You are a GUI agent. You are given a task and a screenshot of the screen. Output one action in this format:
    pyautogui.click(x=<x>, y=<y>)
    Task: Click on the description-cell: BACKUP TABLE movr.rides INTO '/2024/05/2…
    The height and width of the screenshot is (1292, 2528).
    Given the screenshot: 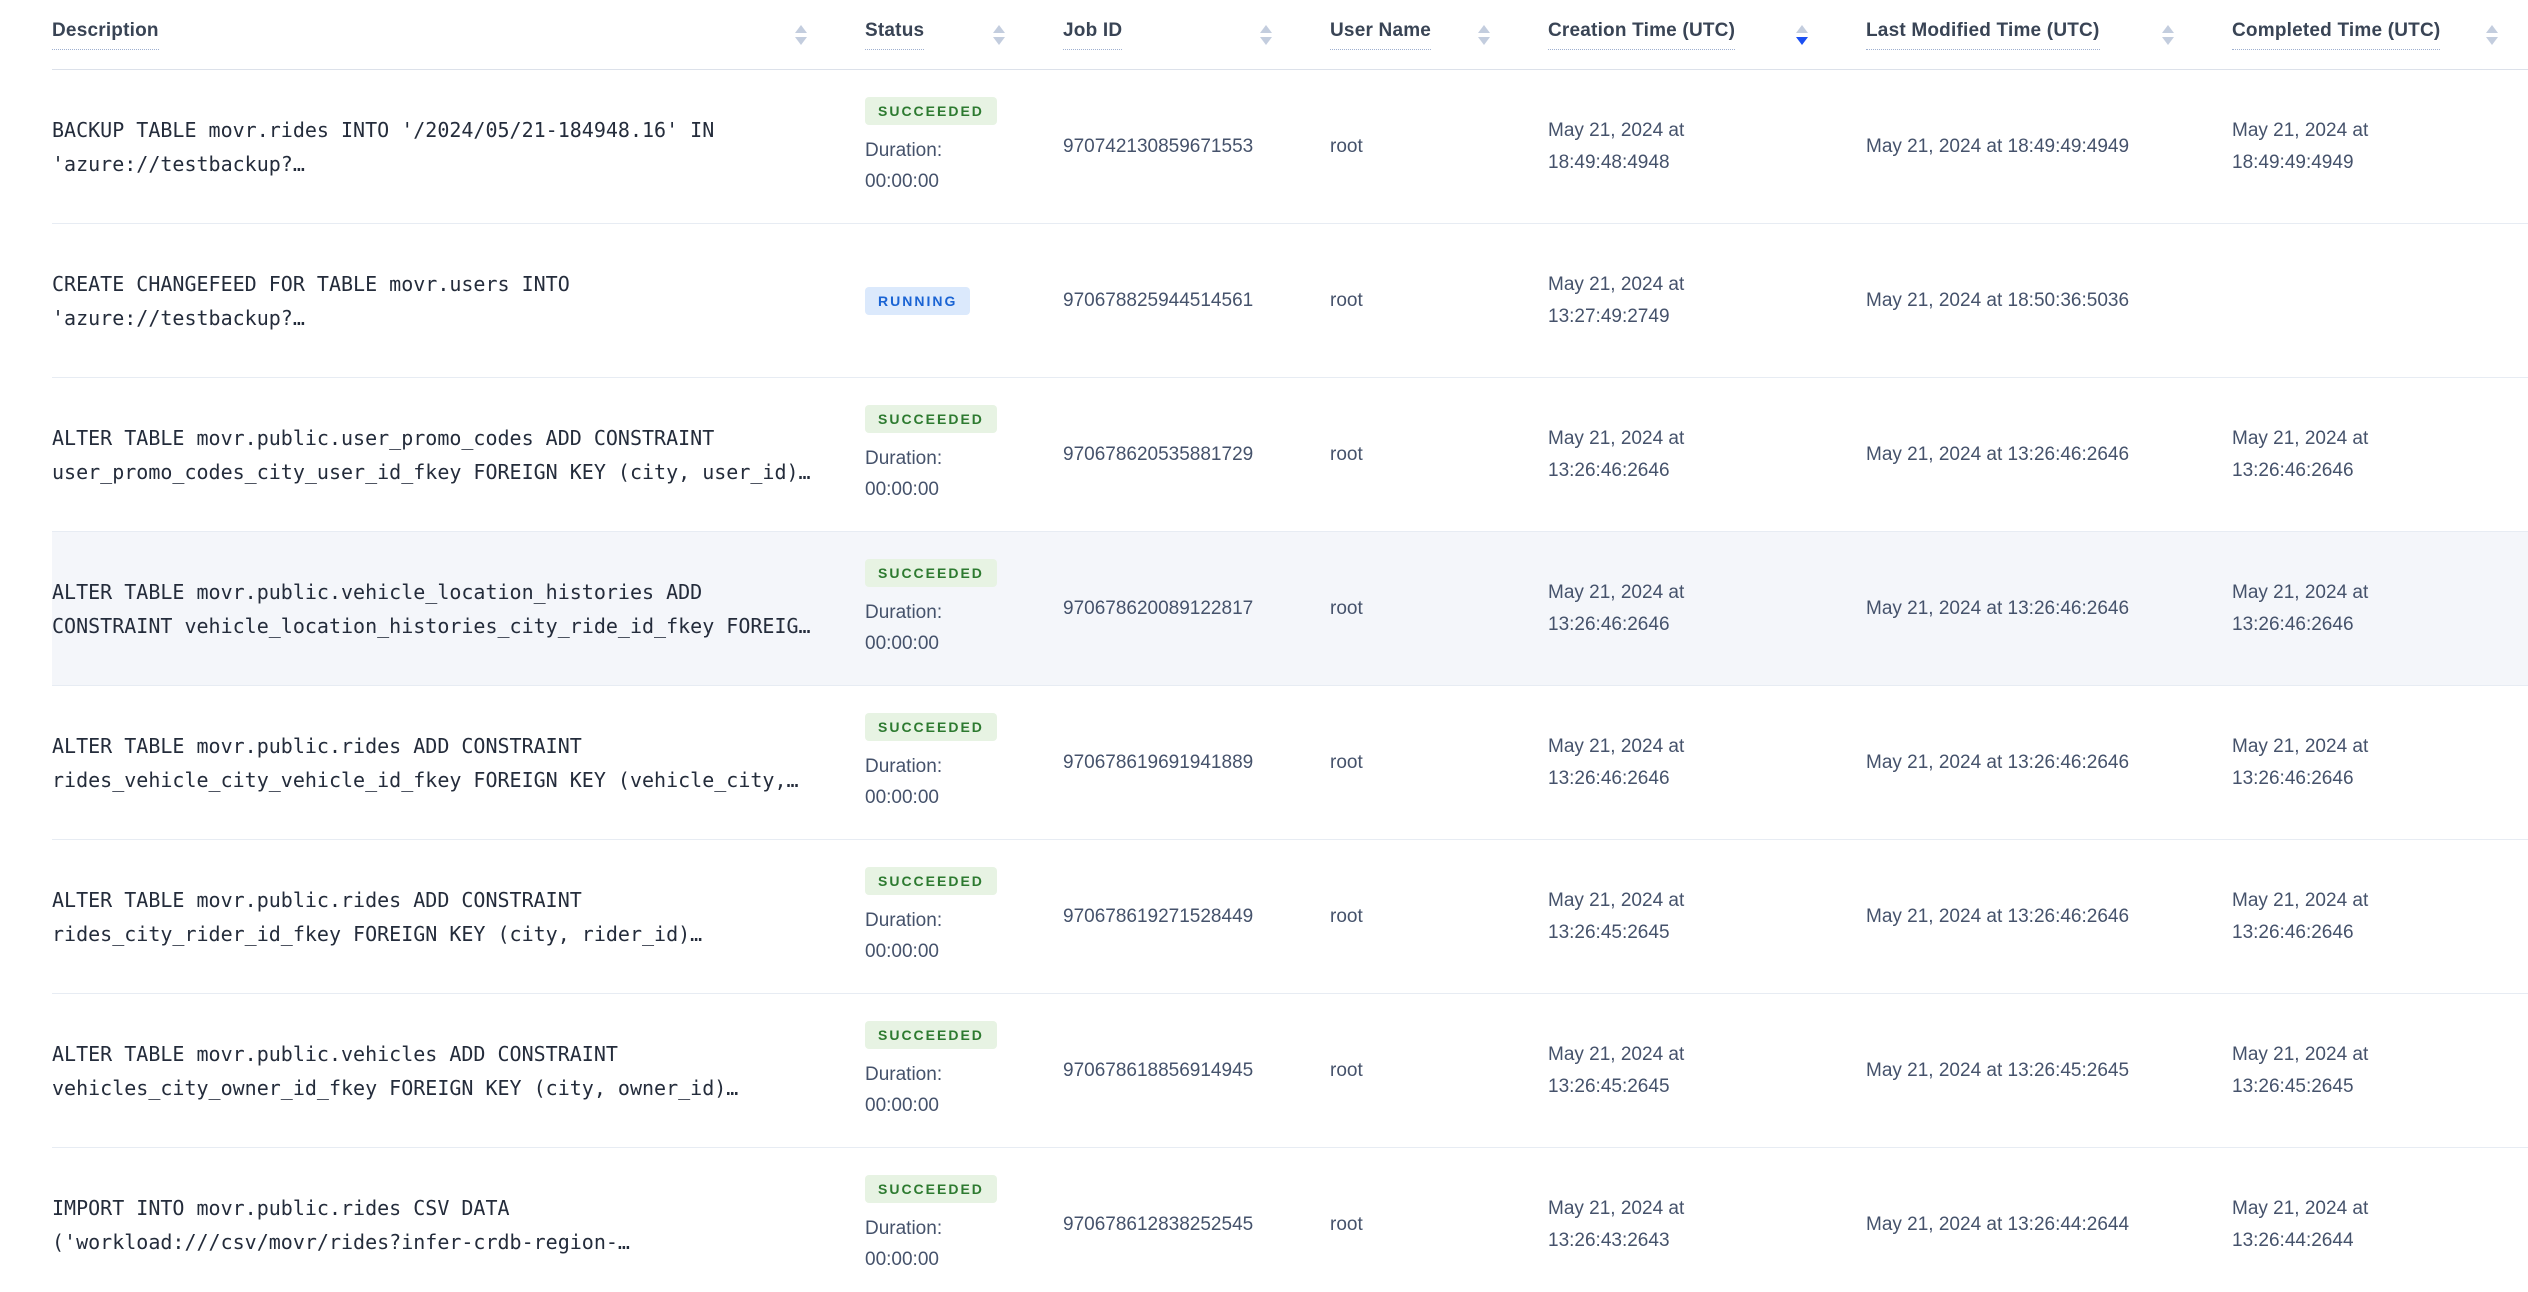 What is the action you would take?
    pyautogui.click(x=458, y=147)
    